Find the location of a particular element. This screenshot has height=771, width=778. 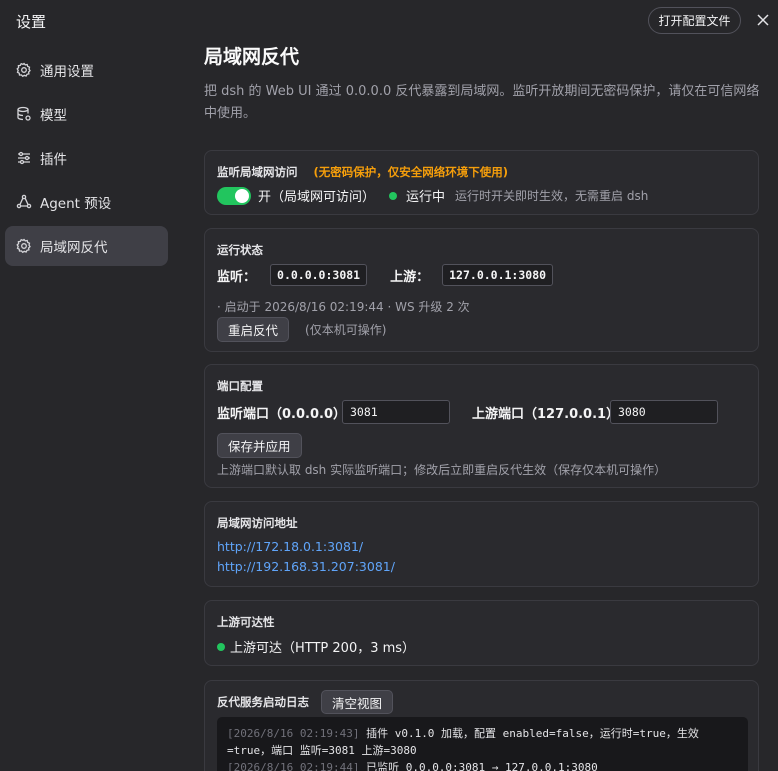

lan-address-link: http://172.18.0.1:3081/ is located at coordinates (290, 546).